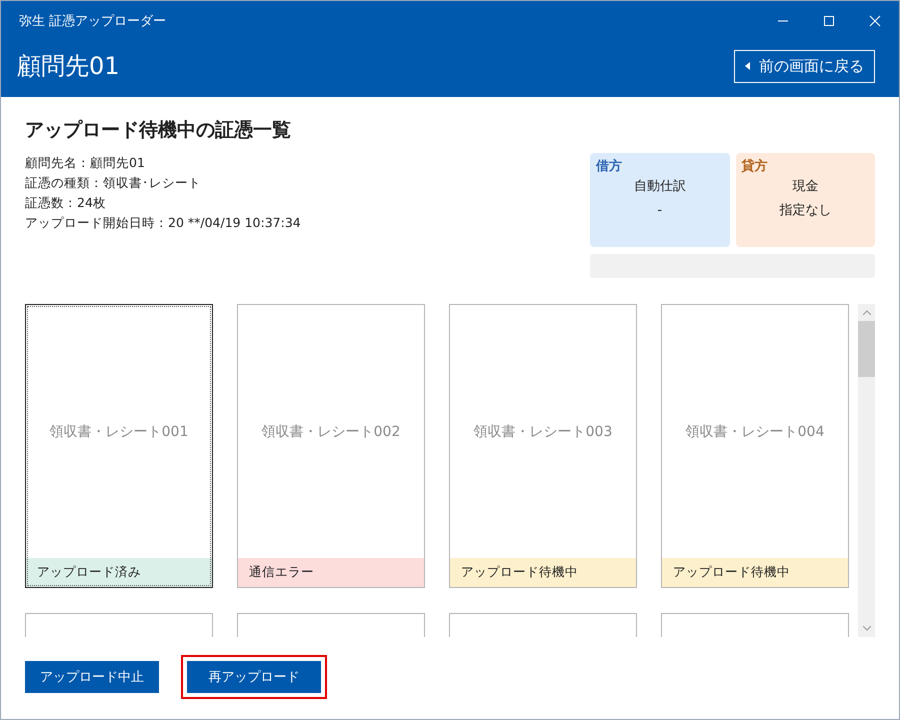 This screenshot has width=900, height=720. I want to click on info-line: 顧問先名：顧問先01, so click(85, 163).